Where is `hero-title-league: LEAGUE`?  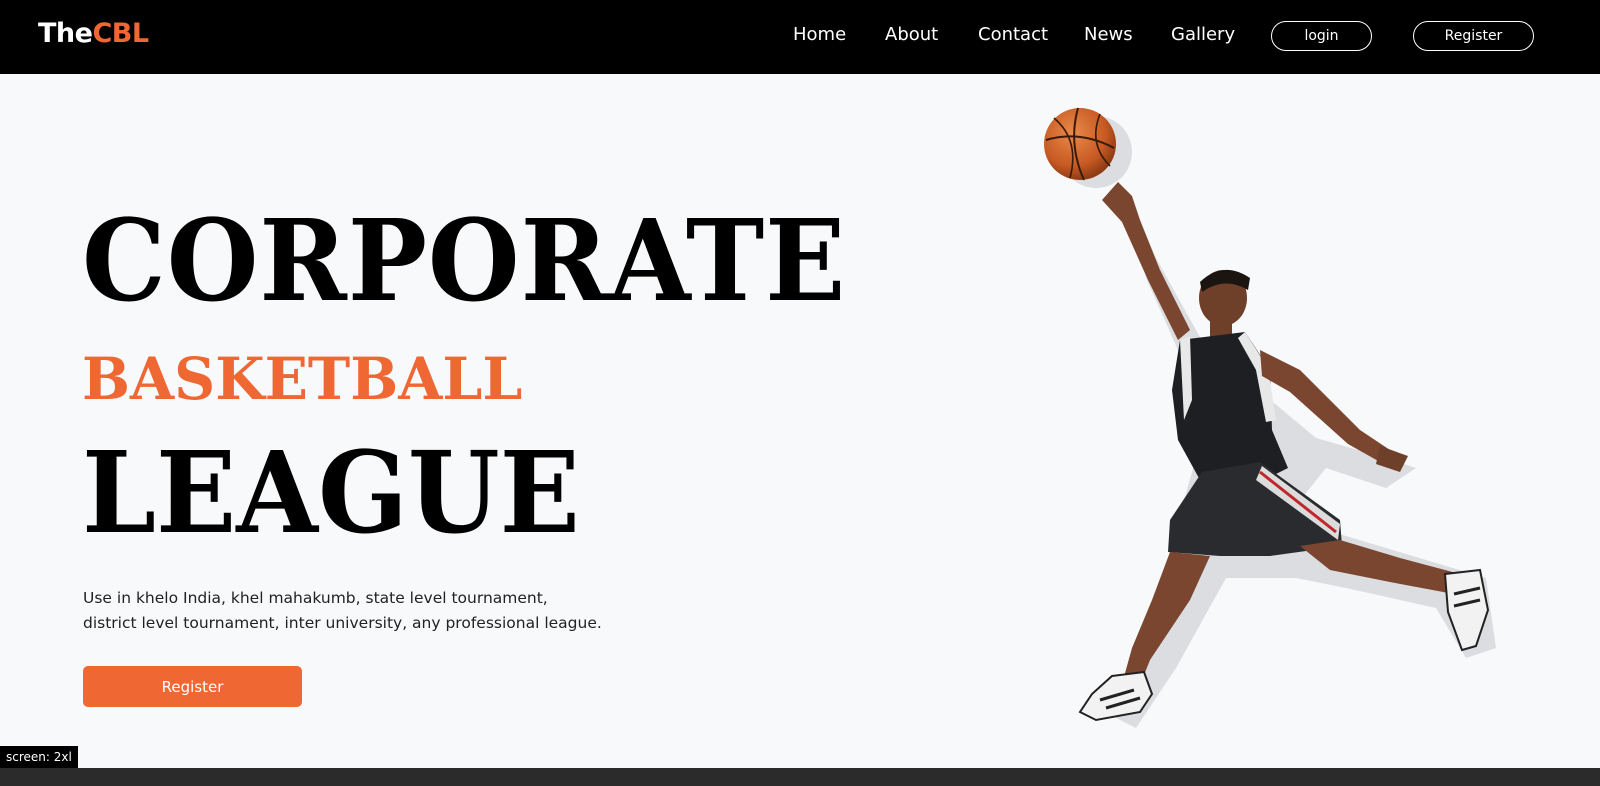 hero-title-league: LEAGUE is located at coordinates (331, 493).